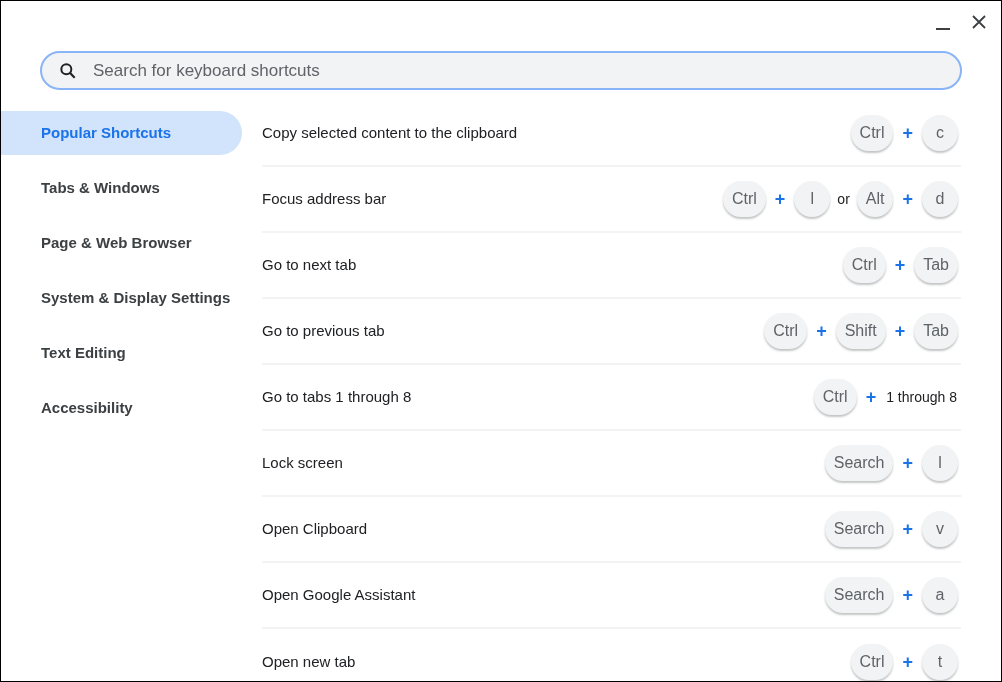  What do you see at coordinates (875, 199) in the screenshot?
I see `key-cap: Alt` at bounding box center [875, 199].